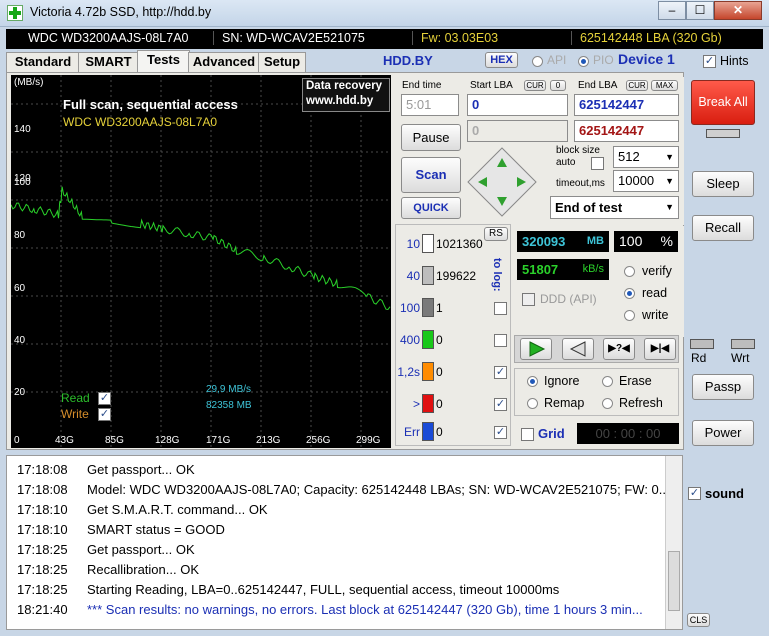 This screenshot has width=769, height=636. Describe the element at coordinates (456, 276) in the screenshot. I see `stat-count: 199622` at that location.